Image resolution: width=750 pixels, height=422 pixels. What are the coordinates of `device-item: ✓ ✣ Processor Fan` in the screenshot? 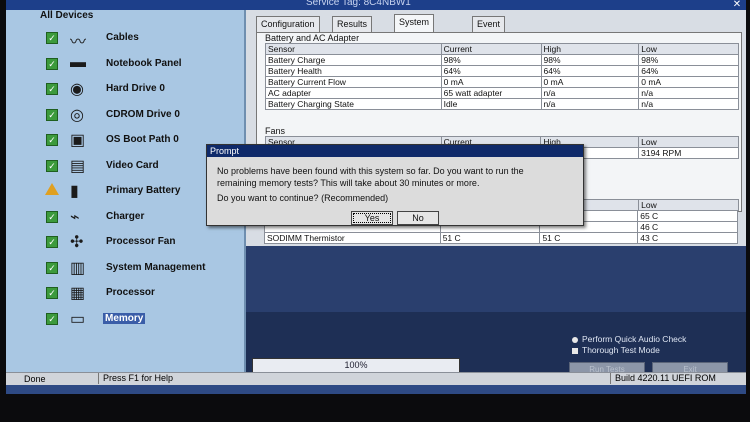 It's located at (125, 242).